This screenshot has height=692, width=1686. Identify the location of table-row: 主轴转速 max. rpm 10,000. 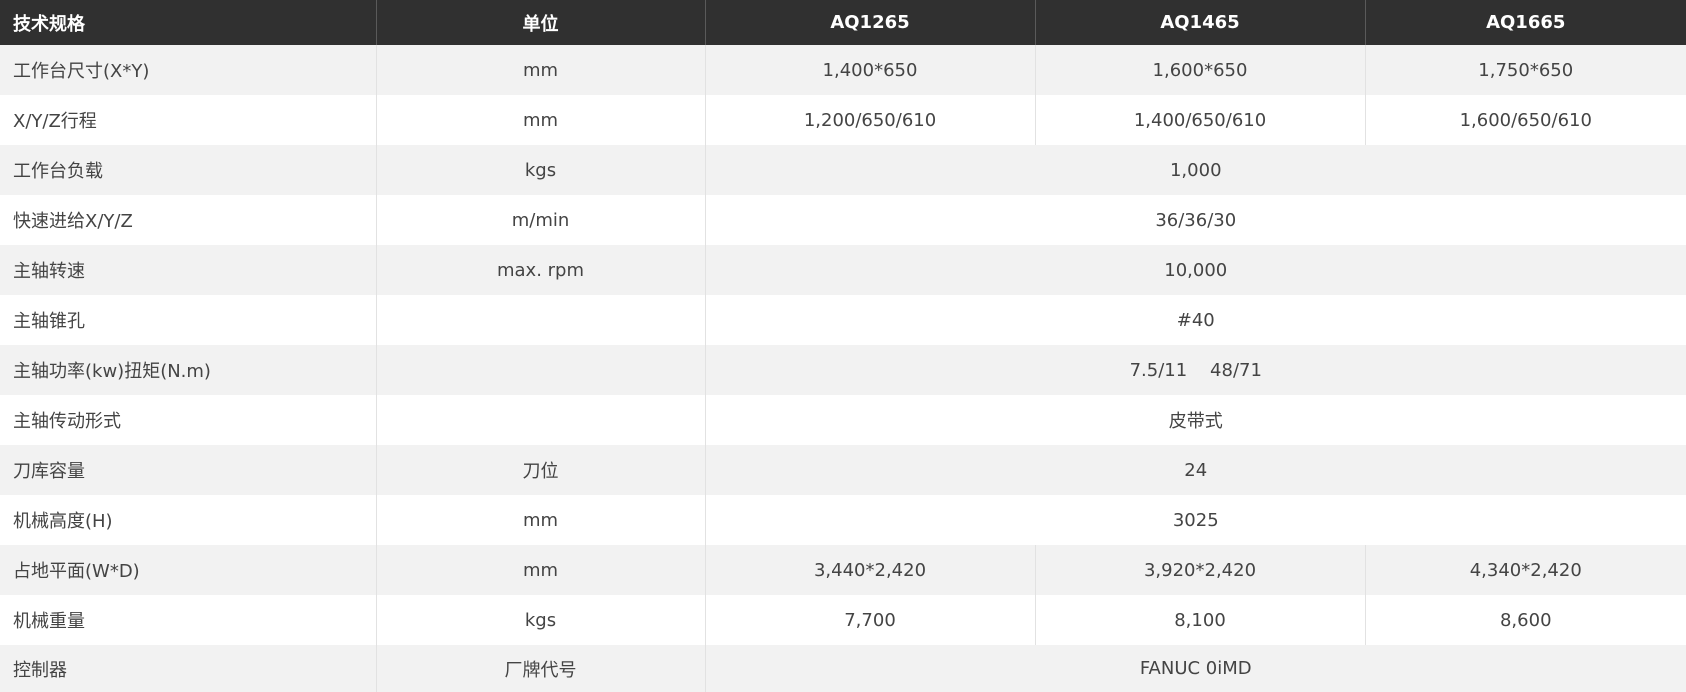
(843, 270).